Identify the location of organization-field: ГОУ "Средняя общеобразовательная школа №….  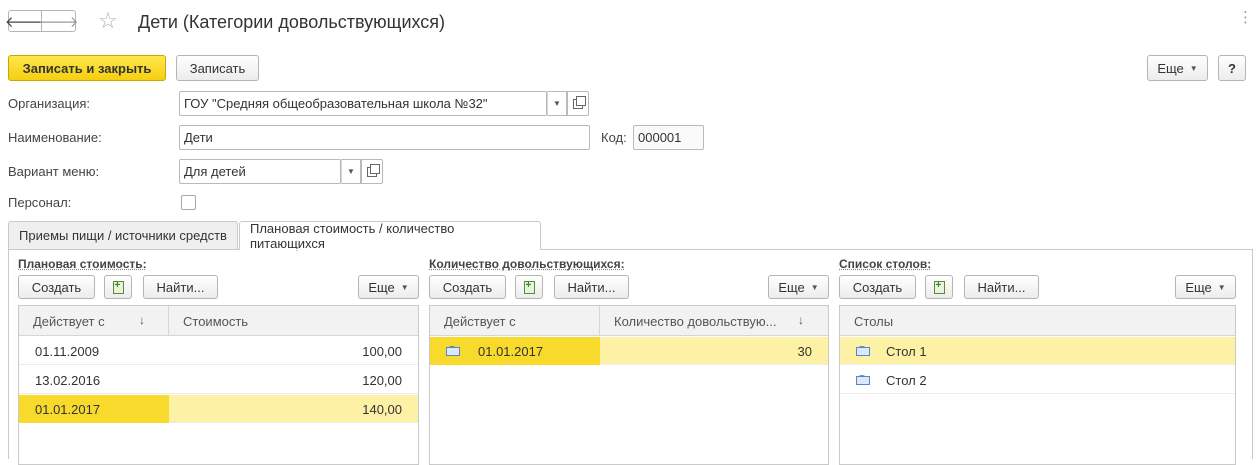
(363, 103).